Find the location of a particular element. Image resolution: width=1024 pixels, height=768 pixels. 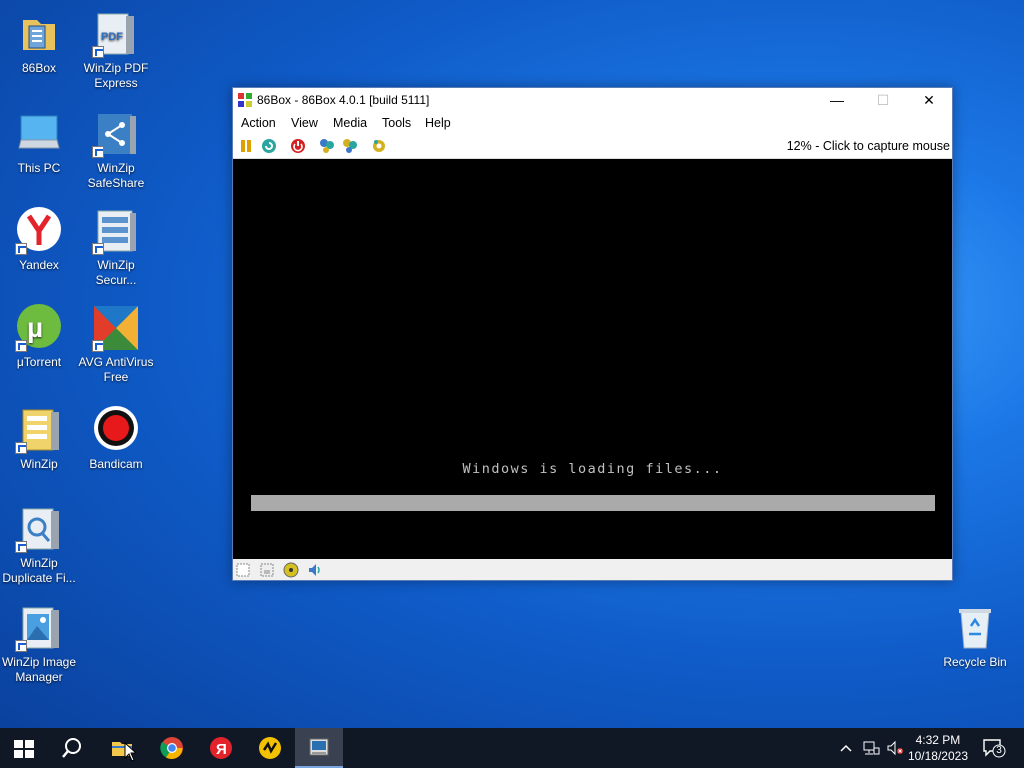

desktop-icon-this-pc: This PC is located at coordinates (39, 143).